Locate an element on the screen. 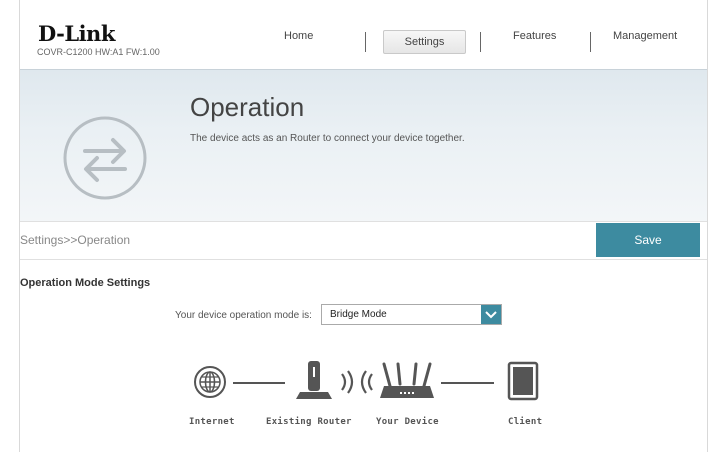  swap-arrows-icon is located at coordinates (105, 160).